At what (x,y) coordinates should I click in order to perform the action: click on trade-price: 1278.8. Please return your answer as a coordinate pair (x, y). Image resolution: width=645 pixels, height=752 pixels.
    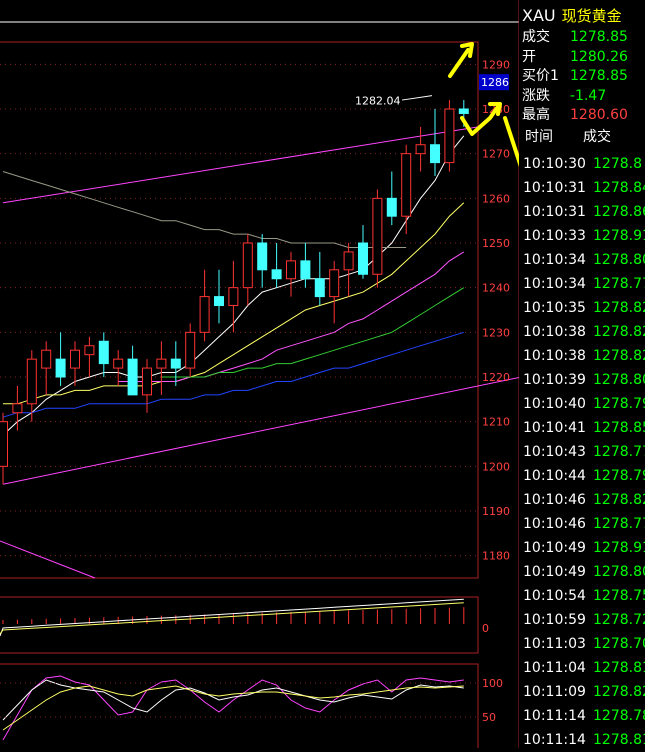
    Looking at the image, I should click on (617, 164).